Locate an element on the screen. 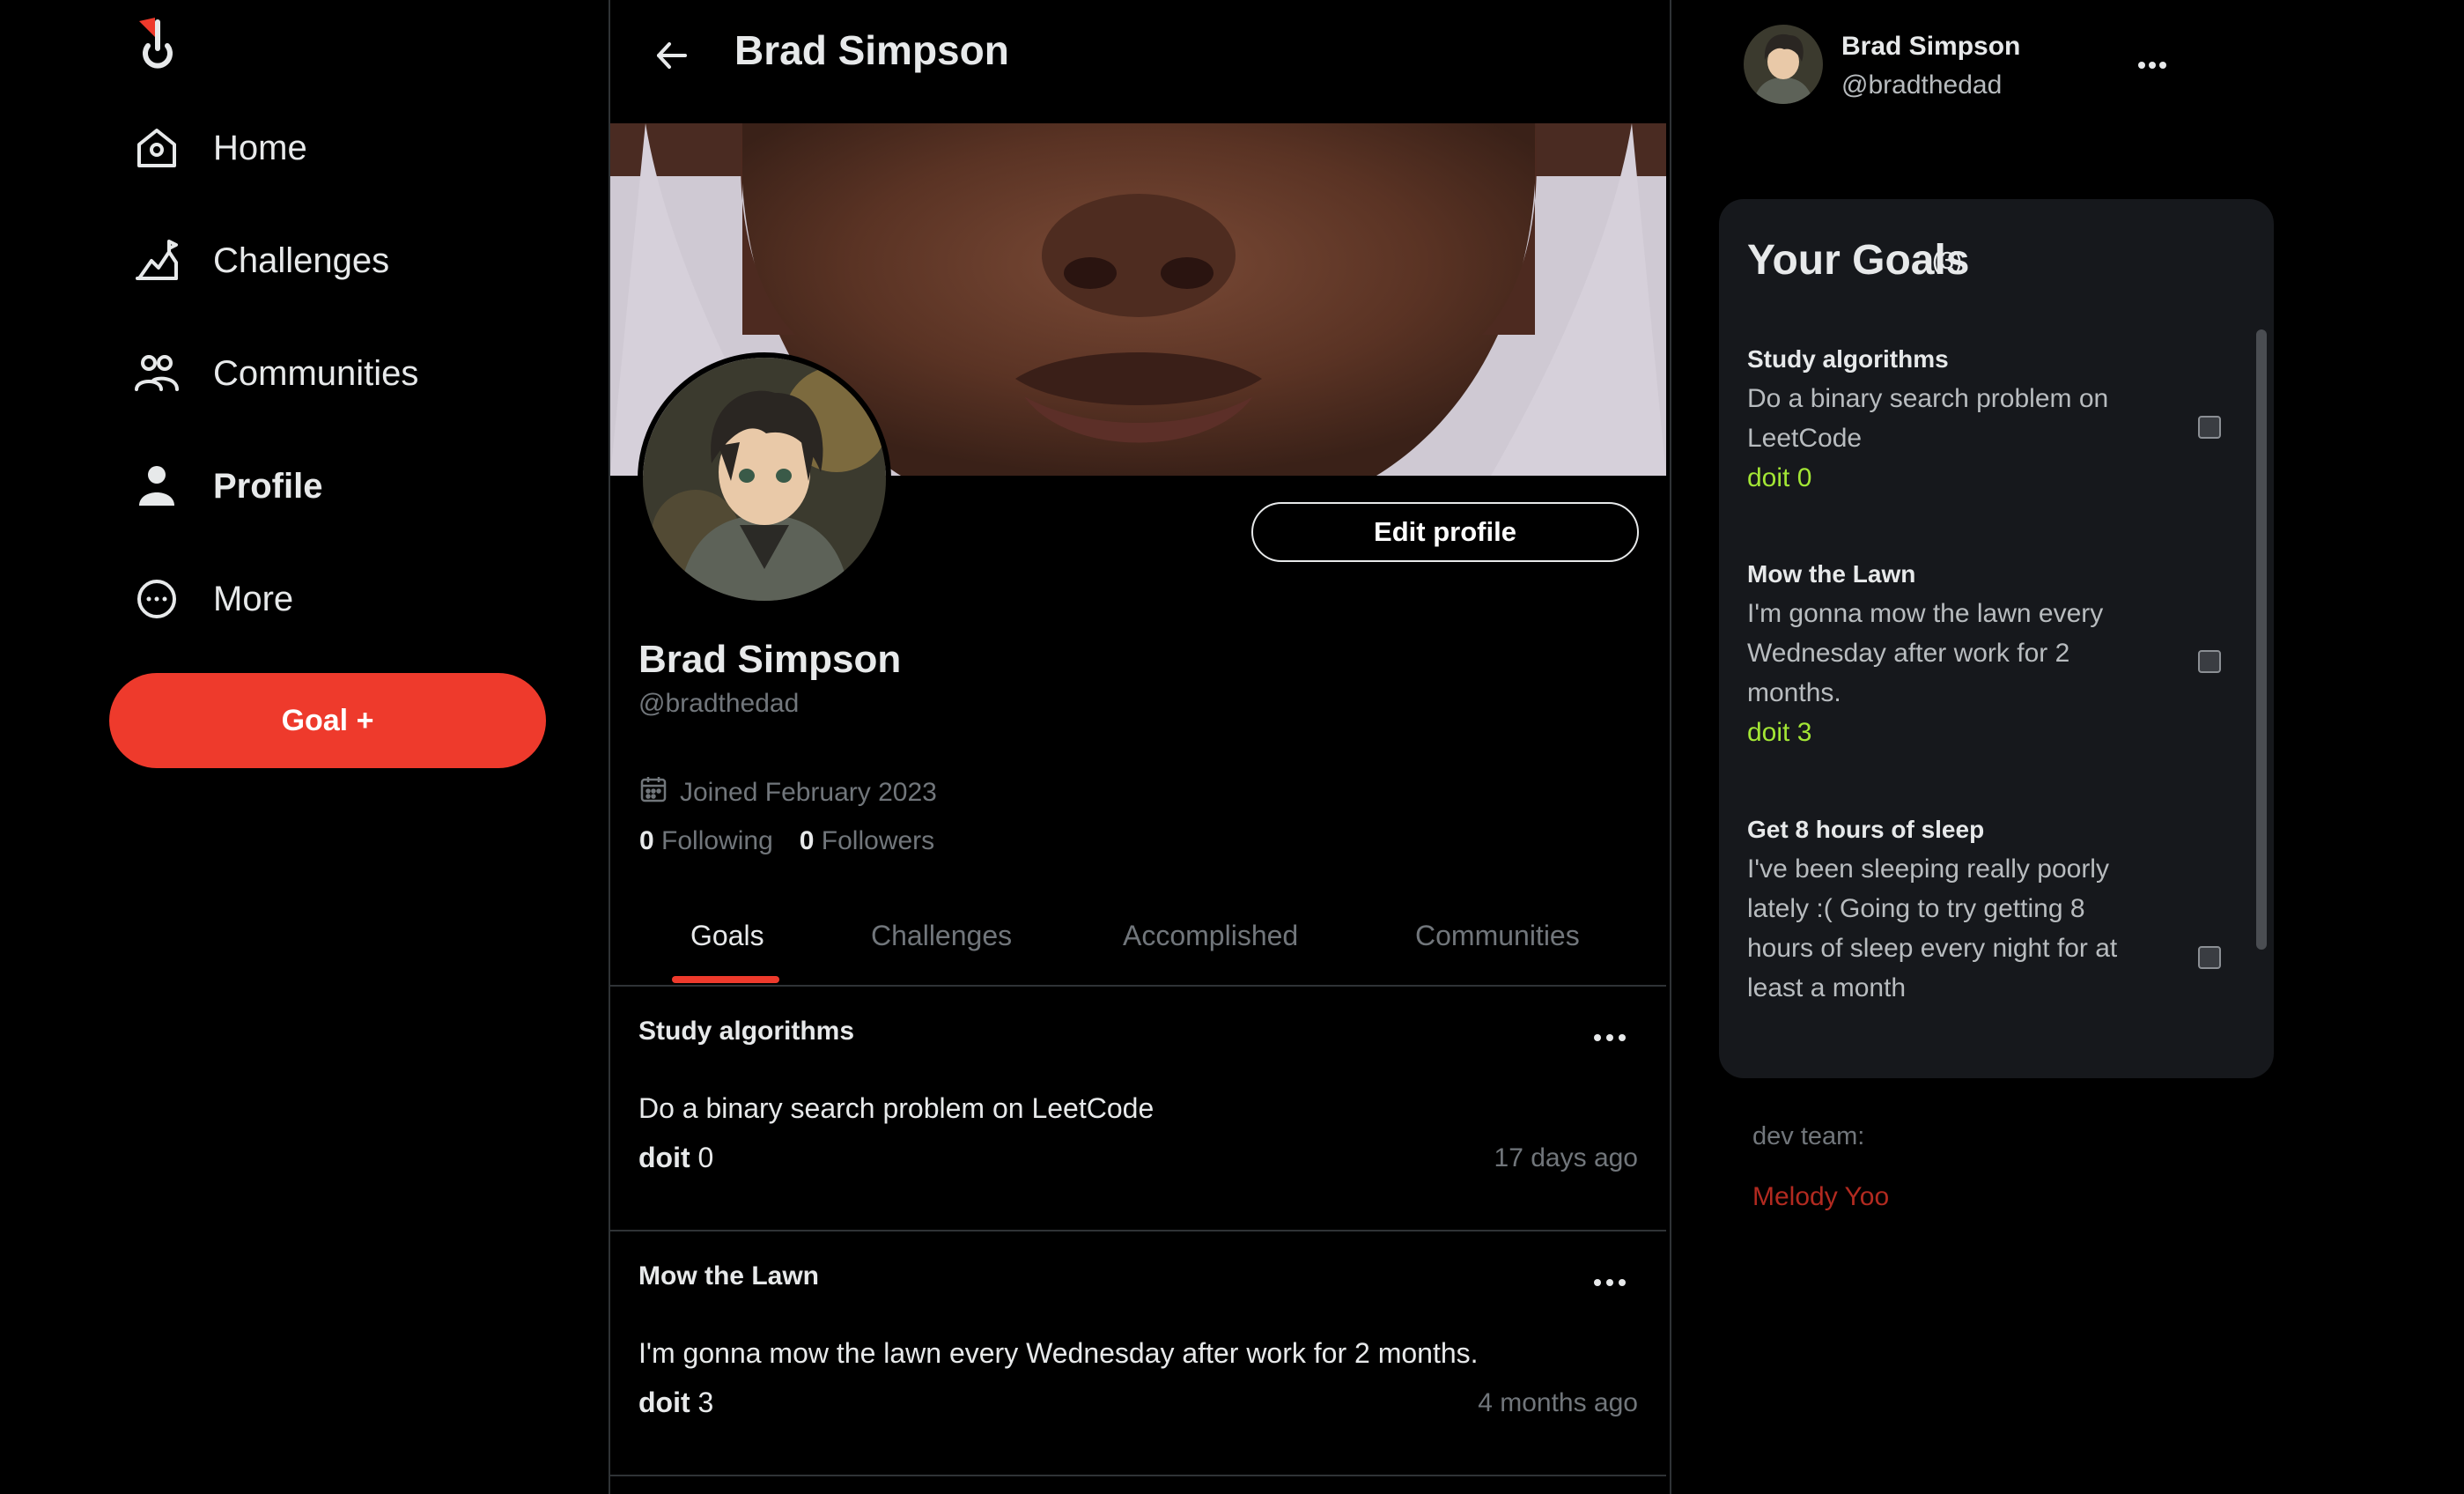 The image size is (2464, 1494). account-more-icon is located at coordinates (2152, 65).